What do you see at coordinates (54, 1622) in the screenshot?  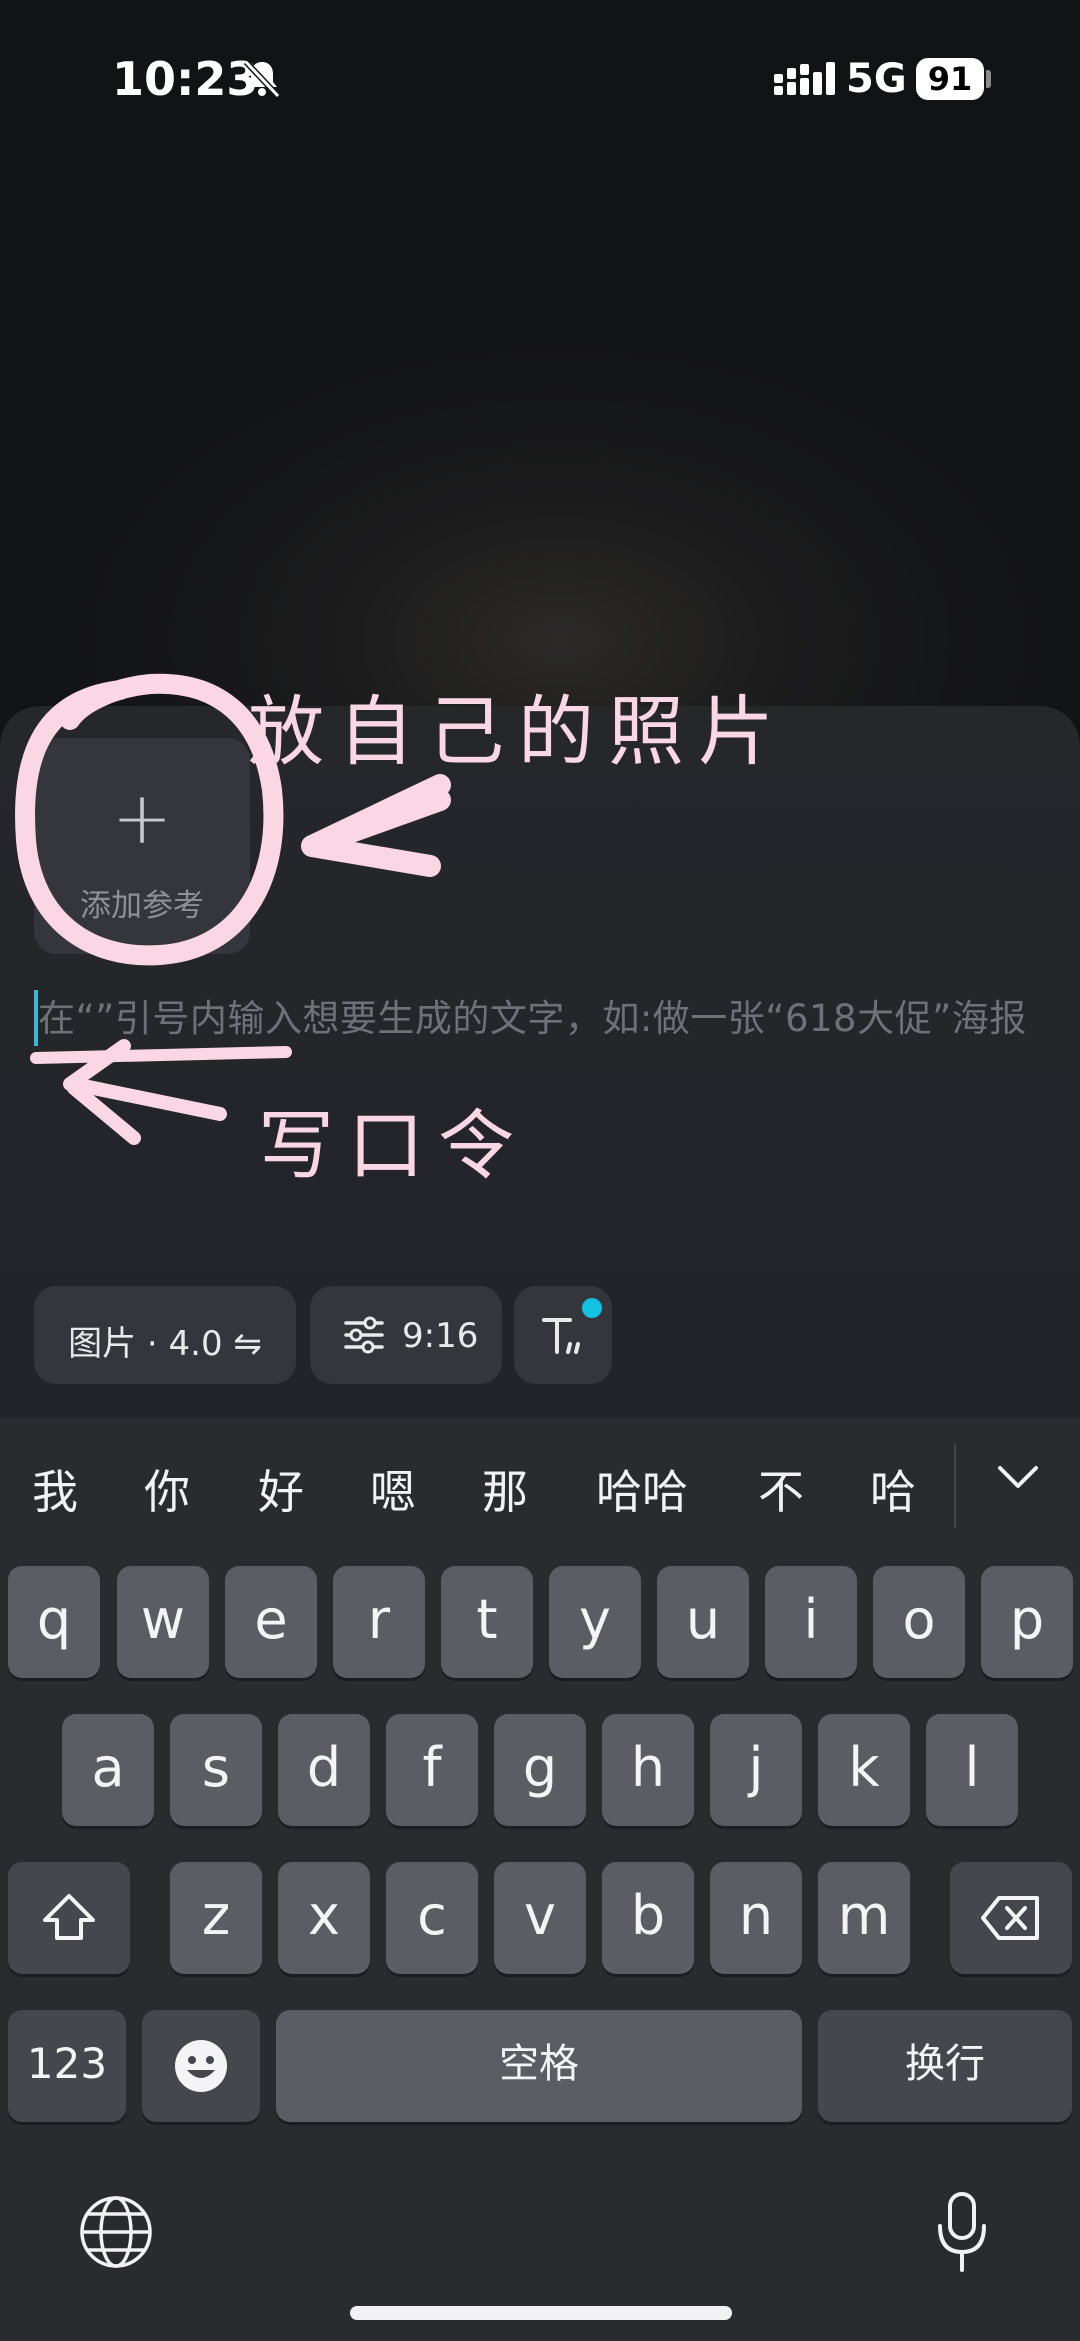 I see `key-q: q` at bounding box center [54, 1622].